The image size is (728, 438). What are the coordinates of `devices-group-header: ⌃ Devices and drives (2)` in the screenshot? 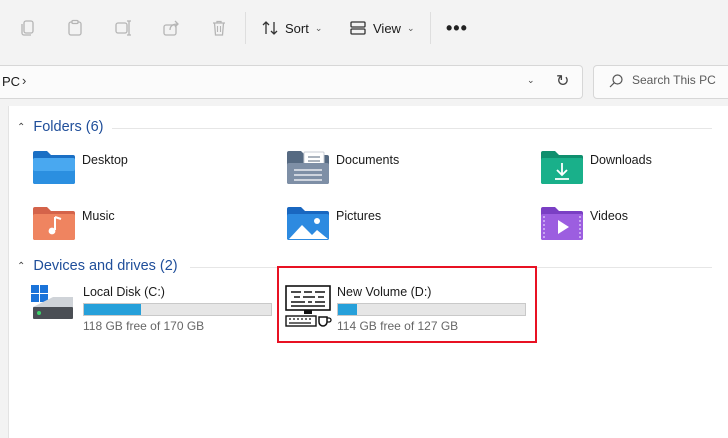 It's located at (97, 266).